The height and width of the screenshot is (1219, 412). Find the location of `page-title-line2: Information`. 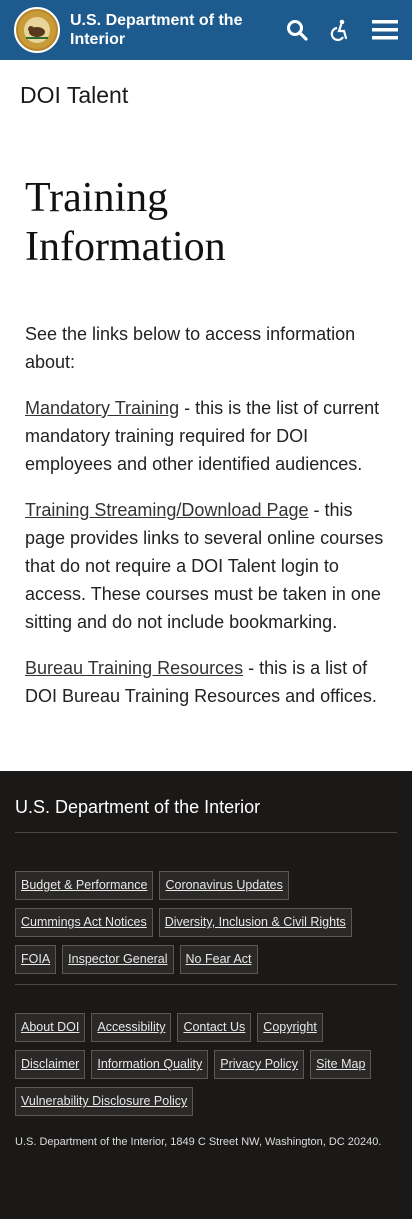

page-title-line2: Information is located at coordinates (125, 247).